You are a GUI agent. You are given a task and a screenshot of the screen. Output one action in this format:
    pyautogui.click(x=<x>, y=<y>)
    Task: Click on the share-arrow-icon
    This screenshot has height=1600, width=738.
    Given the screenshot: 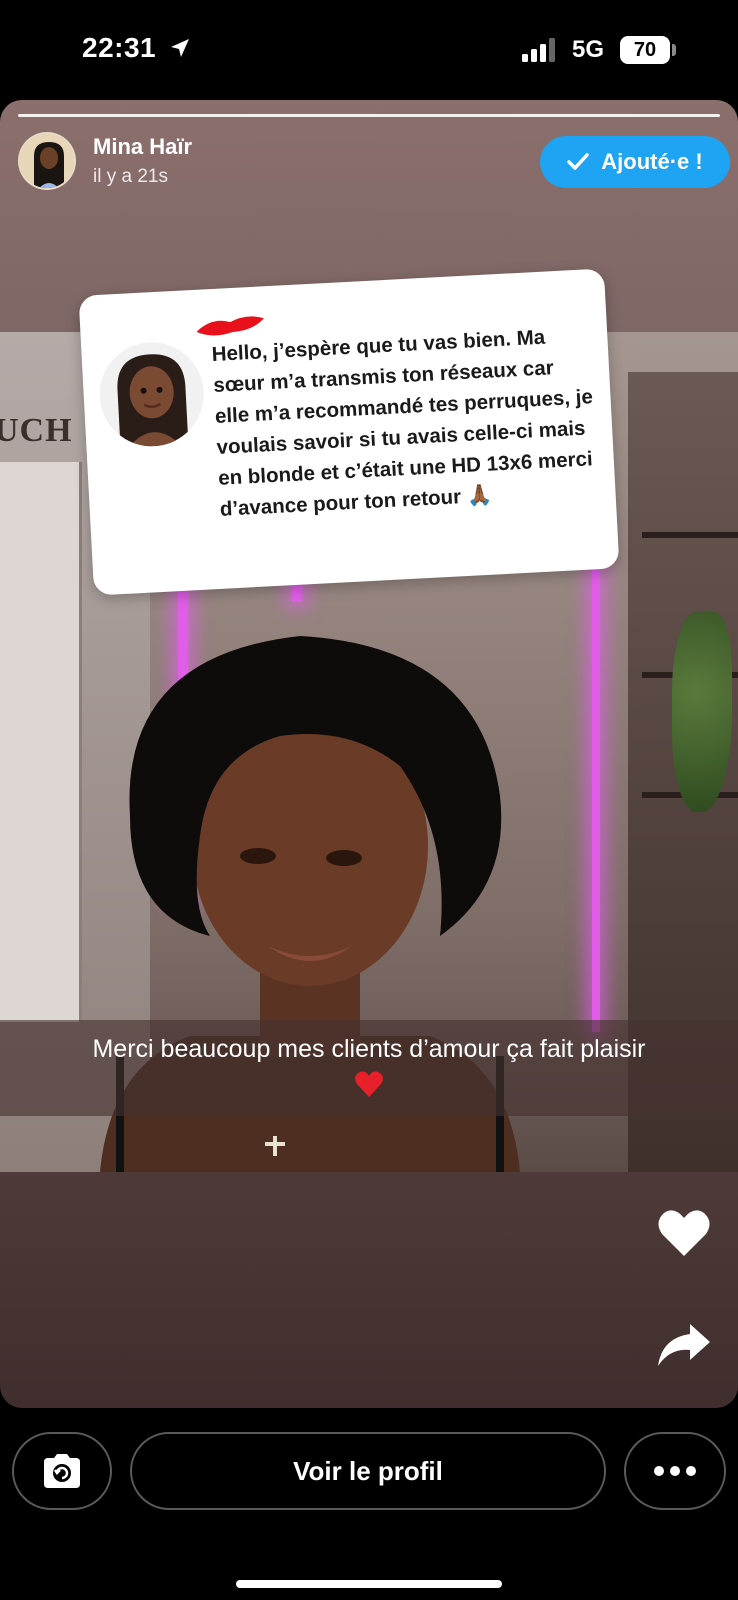 What is the action you would take?
    pyautogui.click(x=684, y=1345)
    